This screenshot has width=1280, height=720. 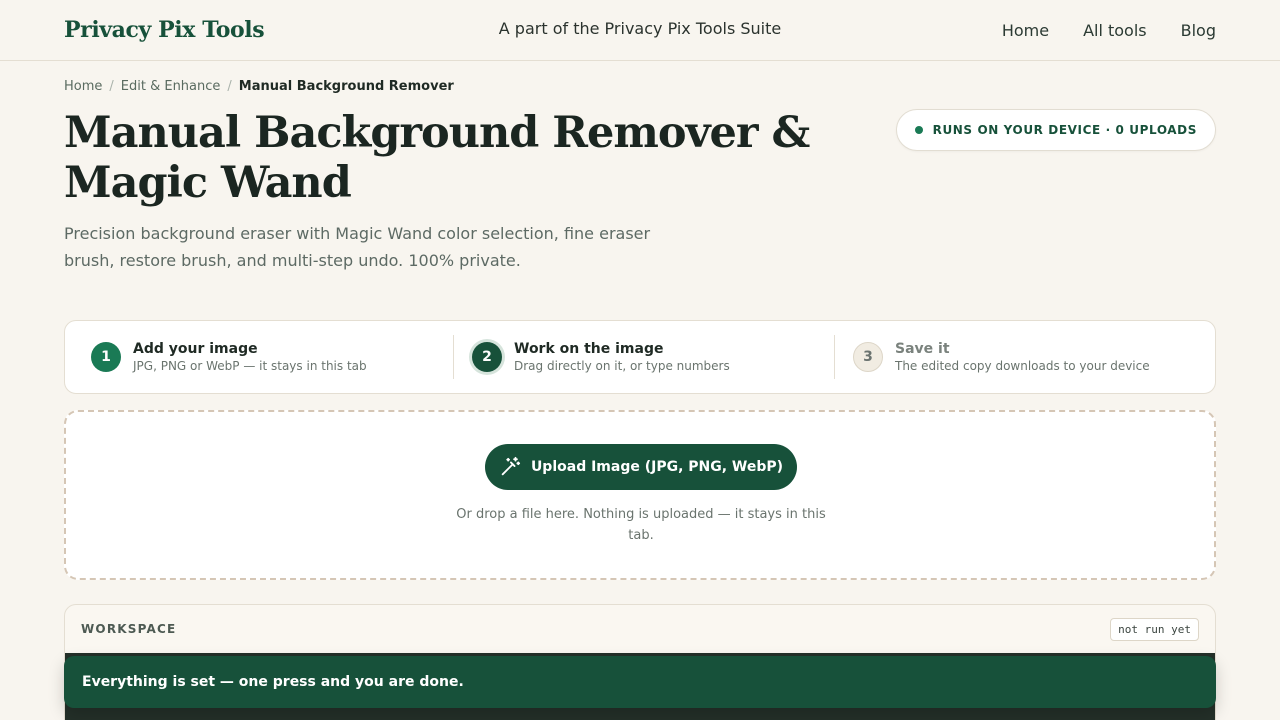 What do you see at coordinates (437, 158) in the screenshot?
I see `page-title: Manual Background Remover & Magic Wand` at bounding box center [437, 158].